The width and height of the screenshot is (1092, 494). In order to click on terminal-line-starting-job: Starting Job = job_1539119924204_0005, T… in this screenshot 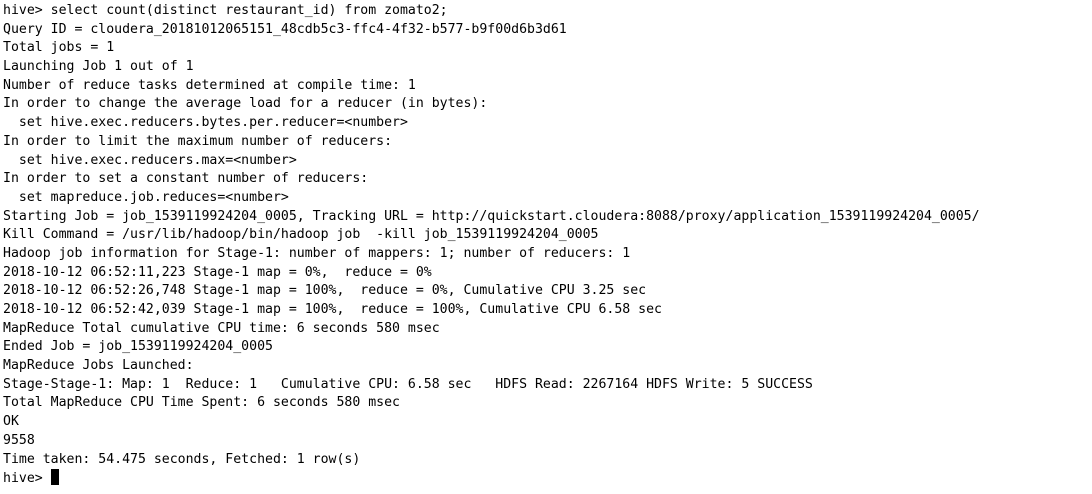, I will do `click(491, 216)`.